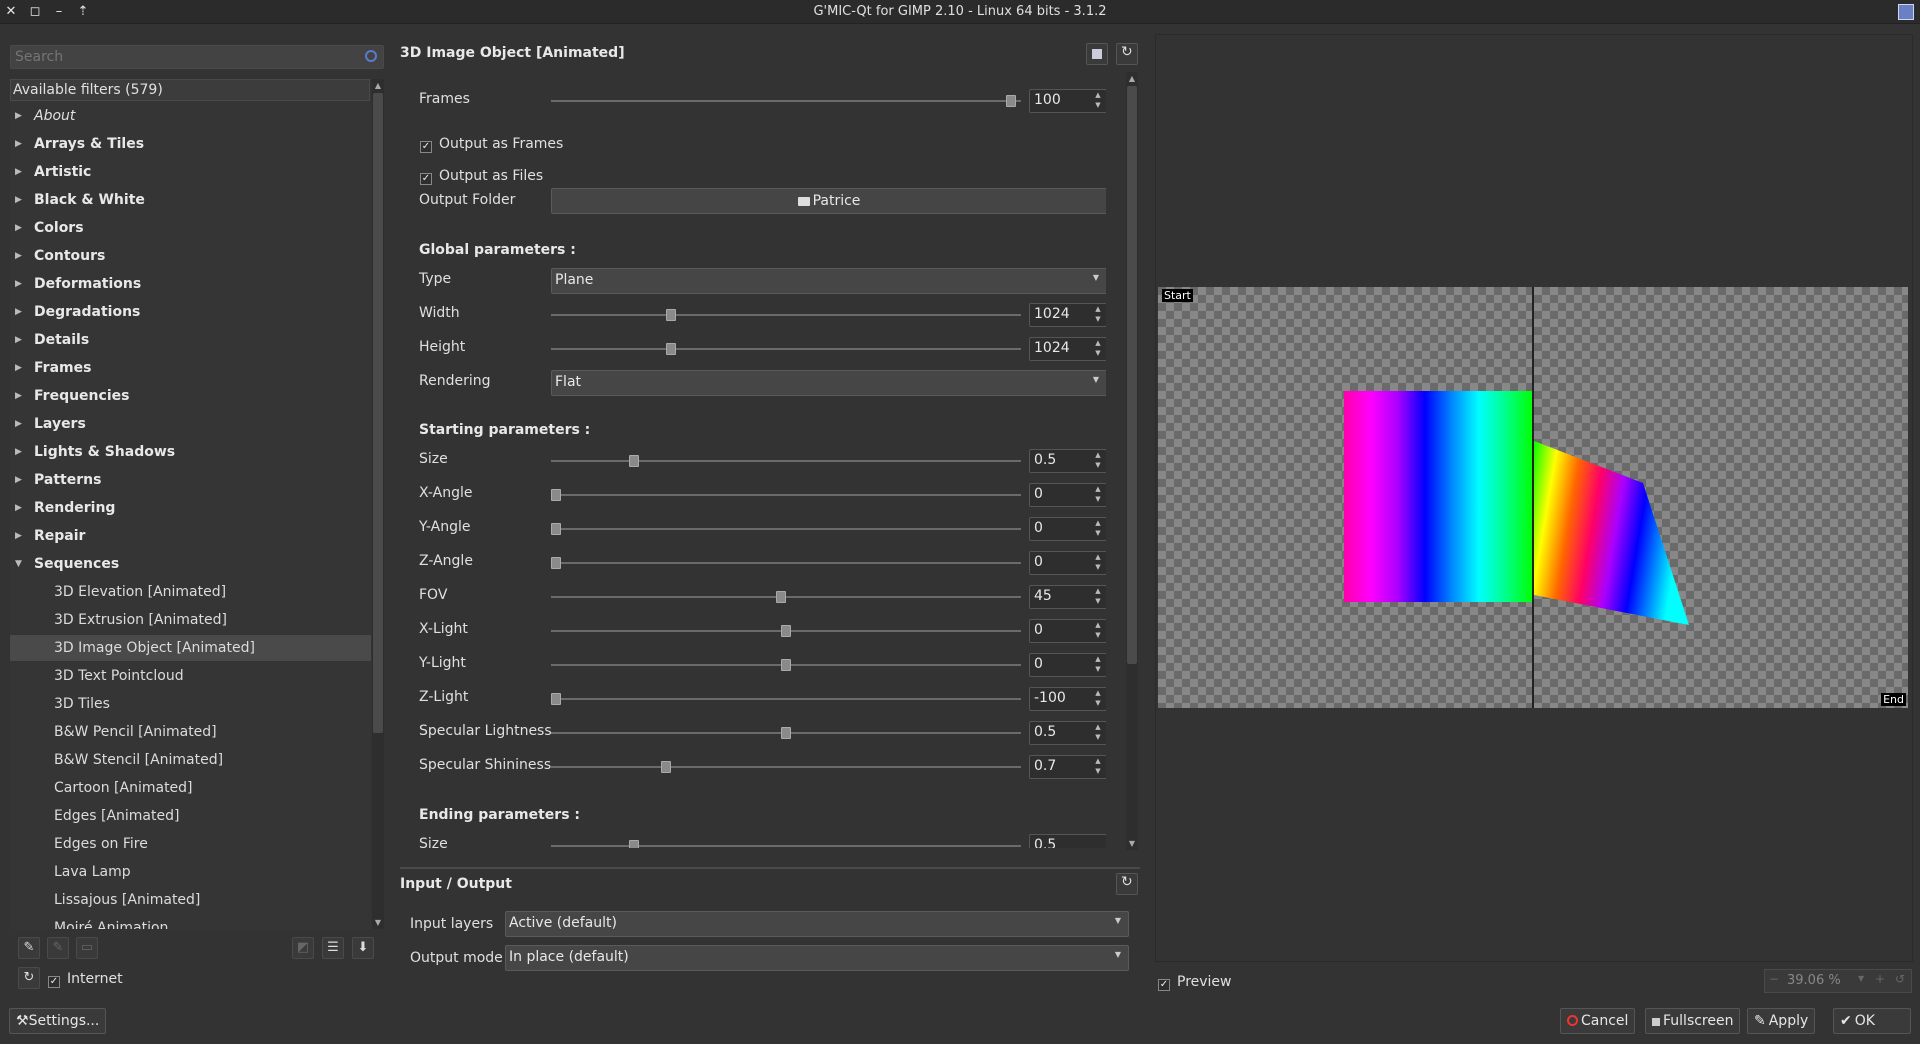 The width and height of the screenshot is (1920, 1044). Describe the element at coordinates (1872, 1021) in the screenshot. I see `ok-button: ✔ OK` at that location.